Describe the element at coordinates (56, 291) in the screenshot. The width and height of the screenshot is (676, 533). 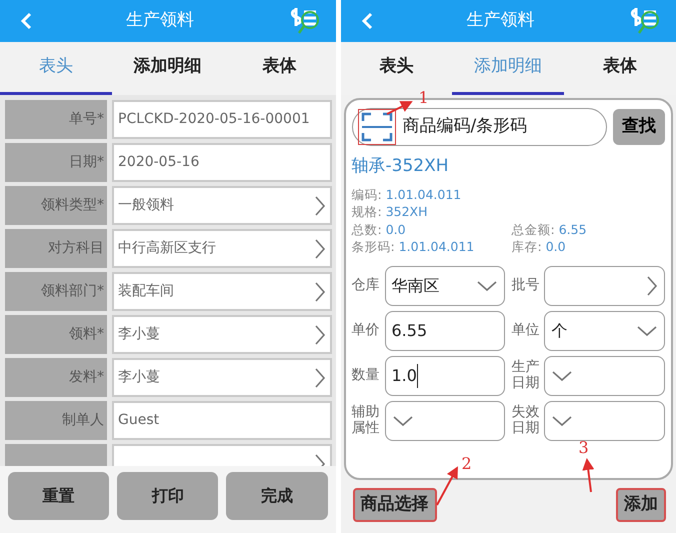
I see `field-label: 领料部门*` at that location.